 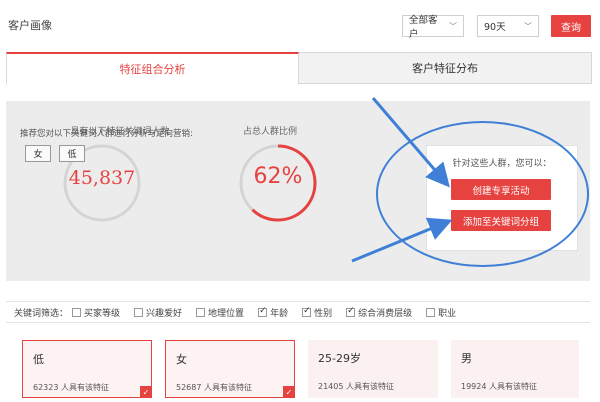 I want to click on feature-card-age-25-29: 25-29岁 21405 人具有该特征, so click(x=373, y=369).